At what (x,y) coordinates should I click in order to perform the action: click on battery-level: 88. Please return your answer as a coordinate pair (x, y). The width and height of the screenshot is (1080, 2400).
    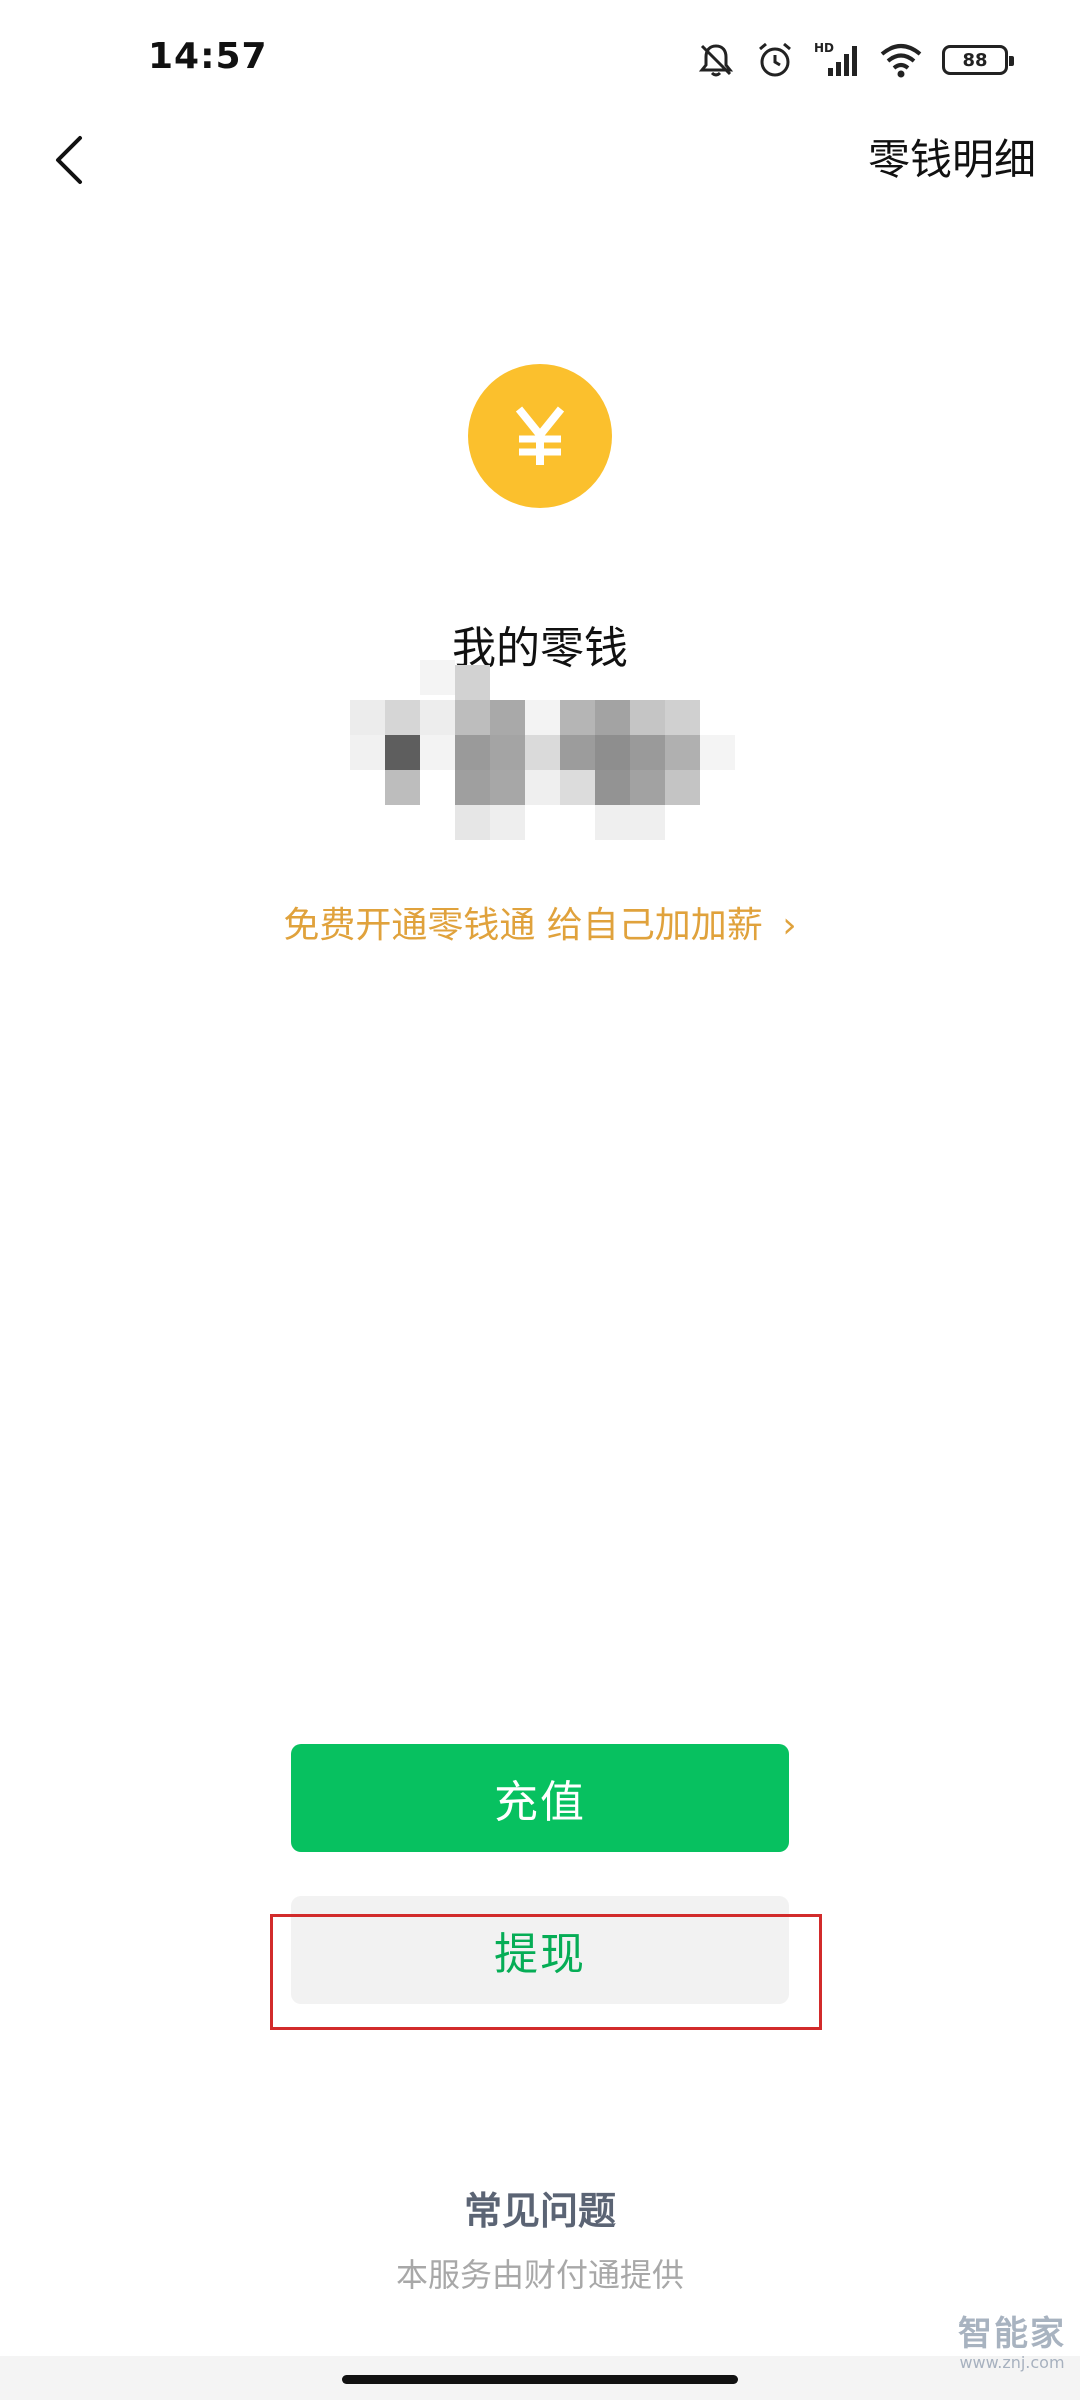
    Looking at the image, I should click on (975, 60).